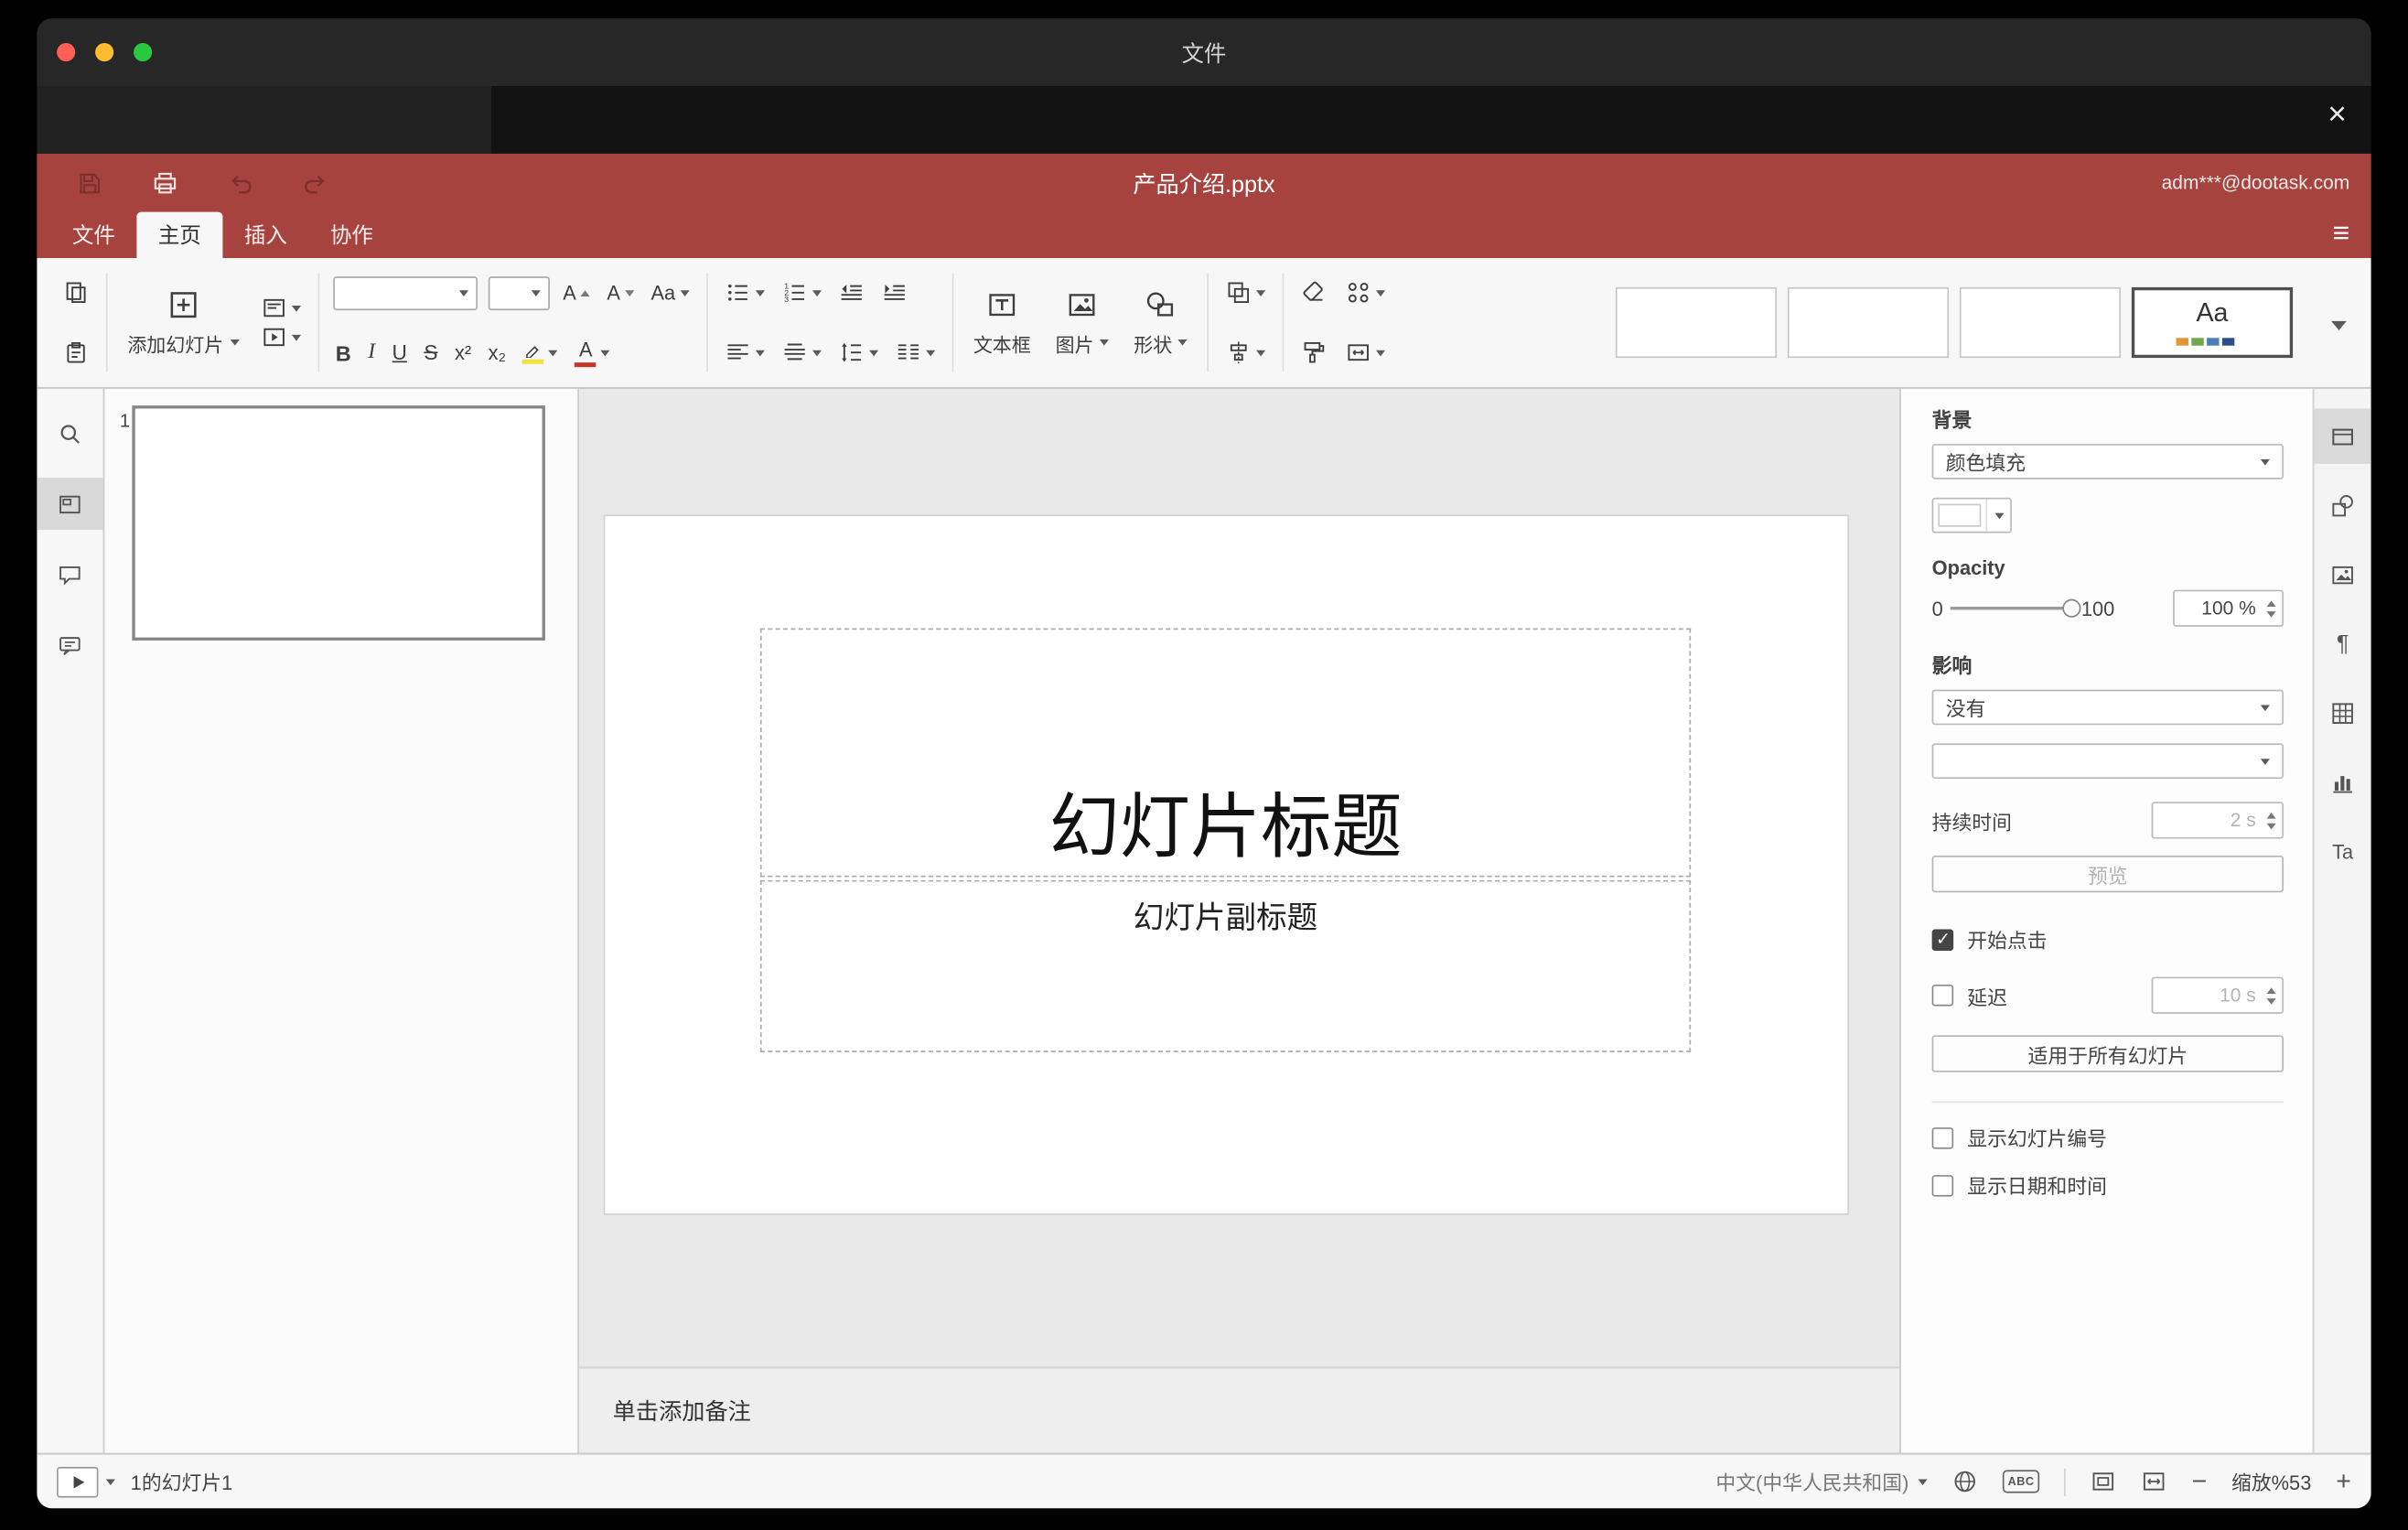 The width and height of the screenshot is (2408, 1530). I want to click on show-date-time-checkbox, so click(1942, 1185).